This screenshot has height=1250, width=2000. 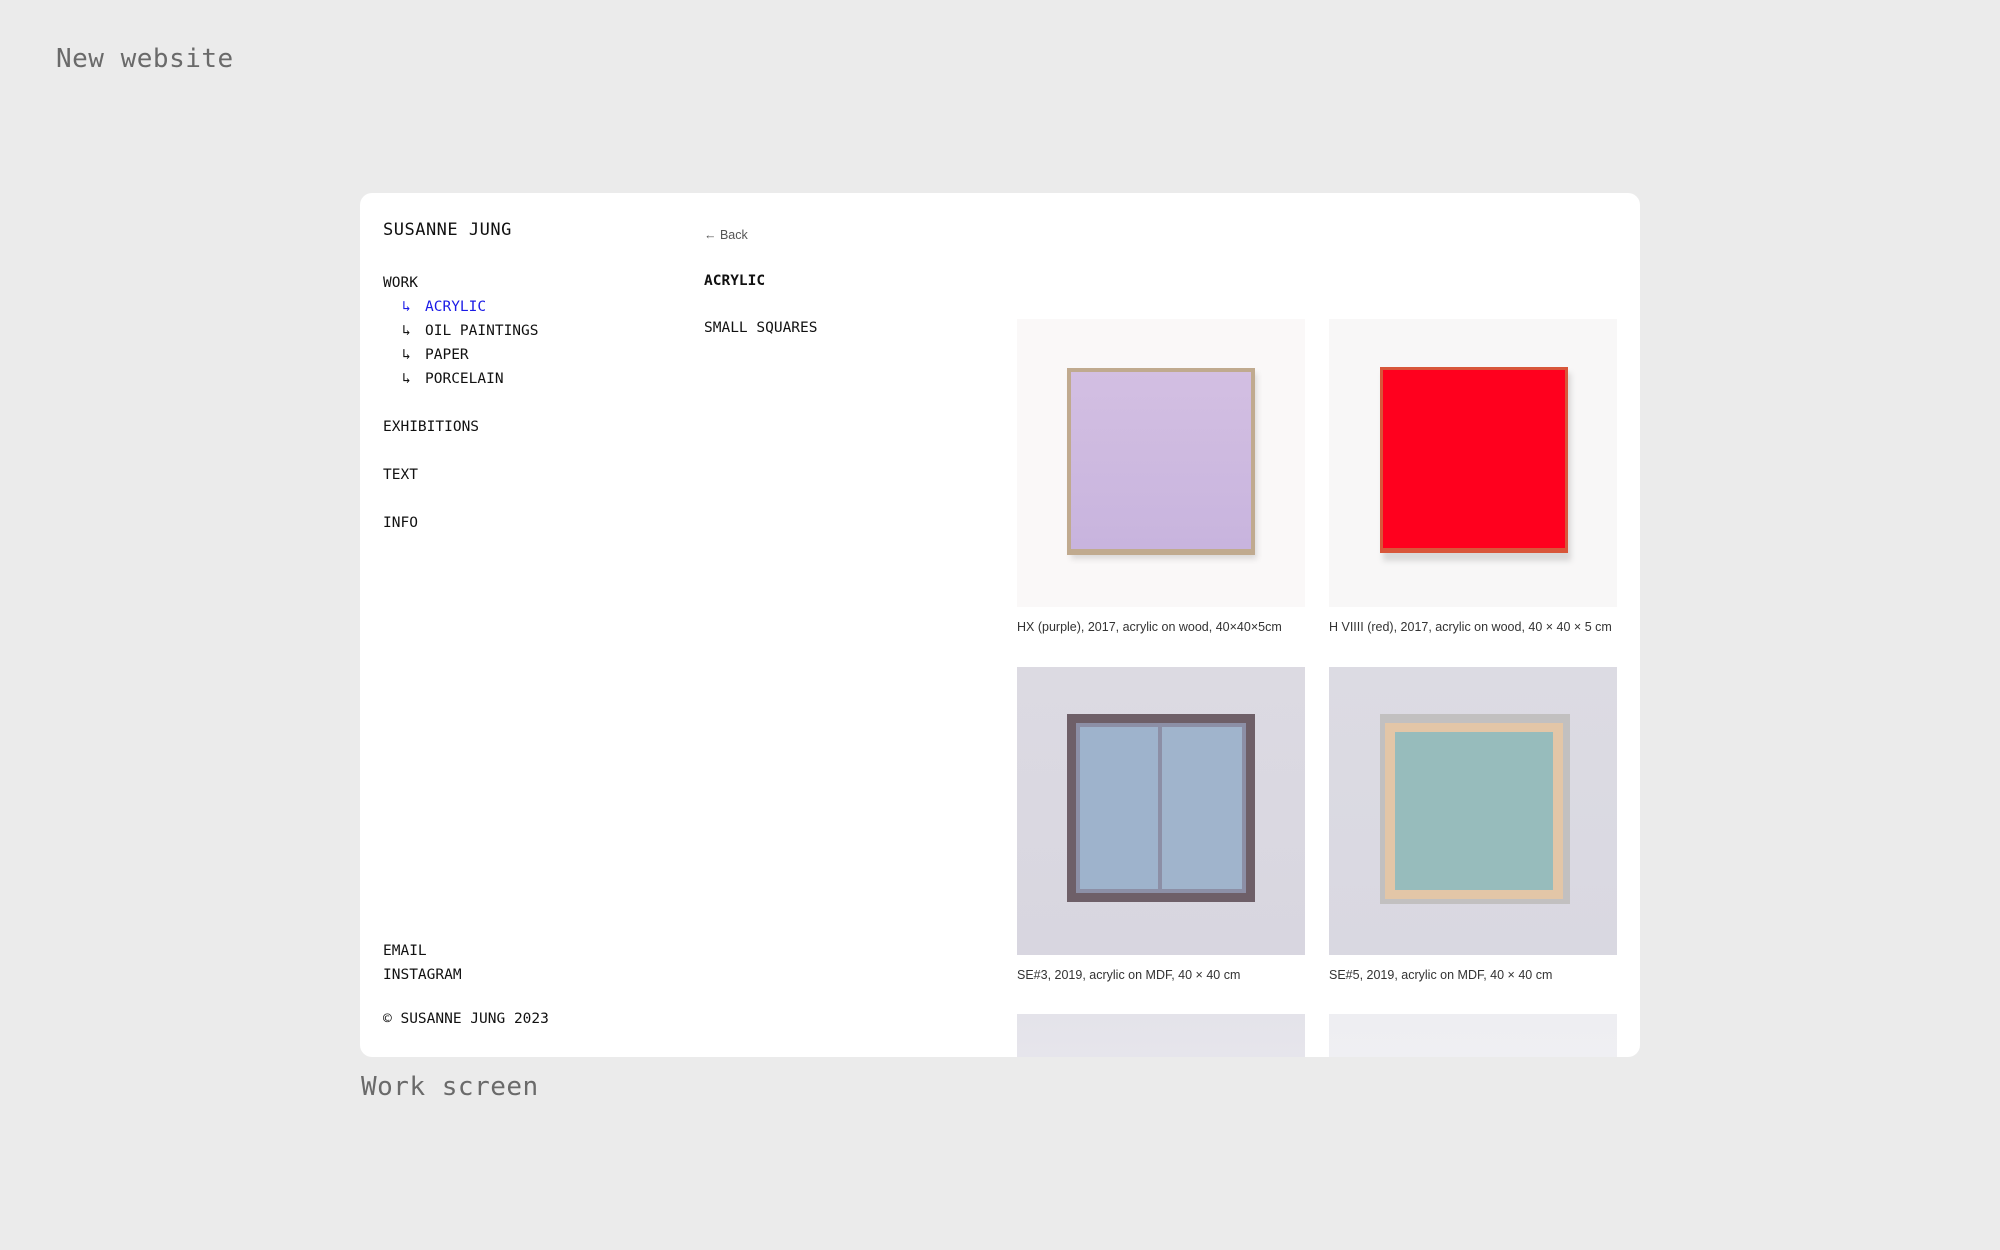 I want to click on artwork-caption: SE#3, 2019, acrylic on MDF, 40 × 40 cm, so click(x=1129, y=975).